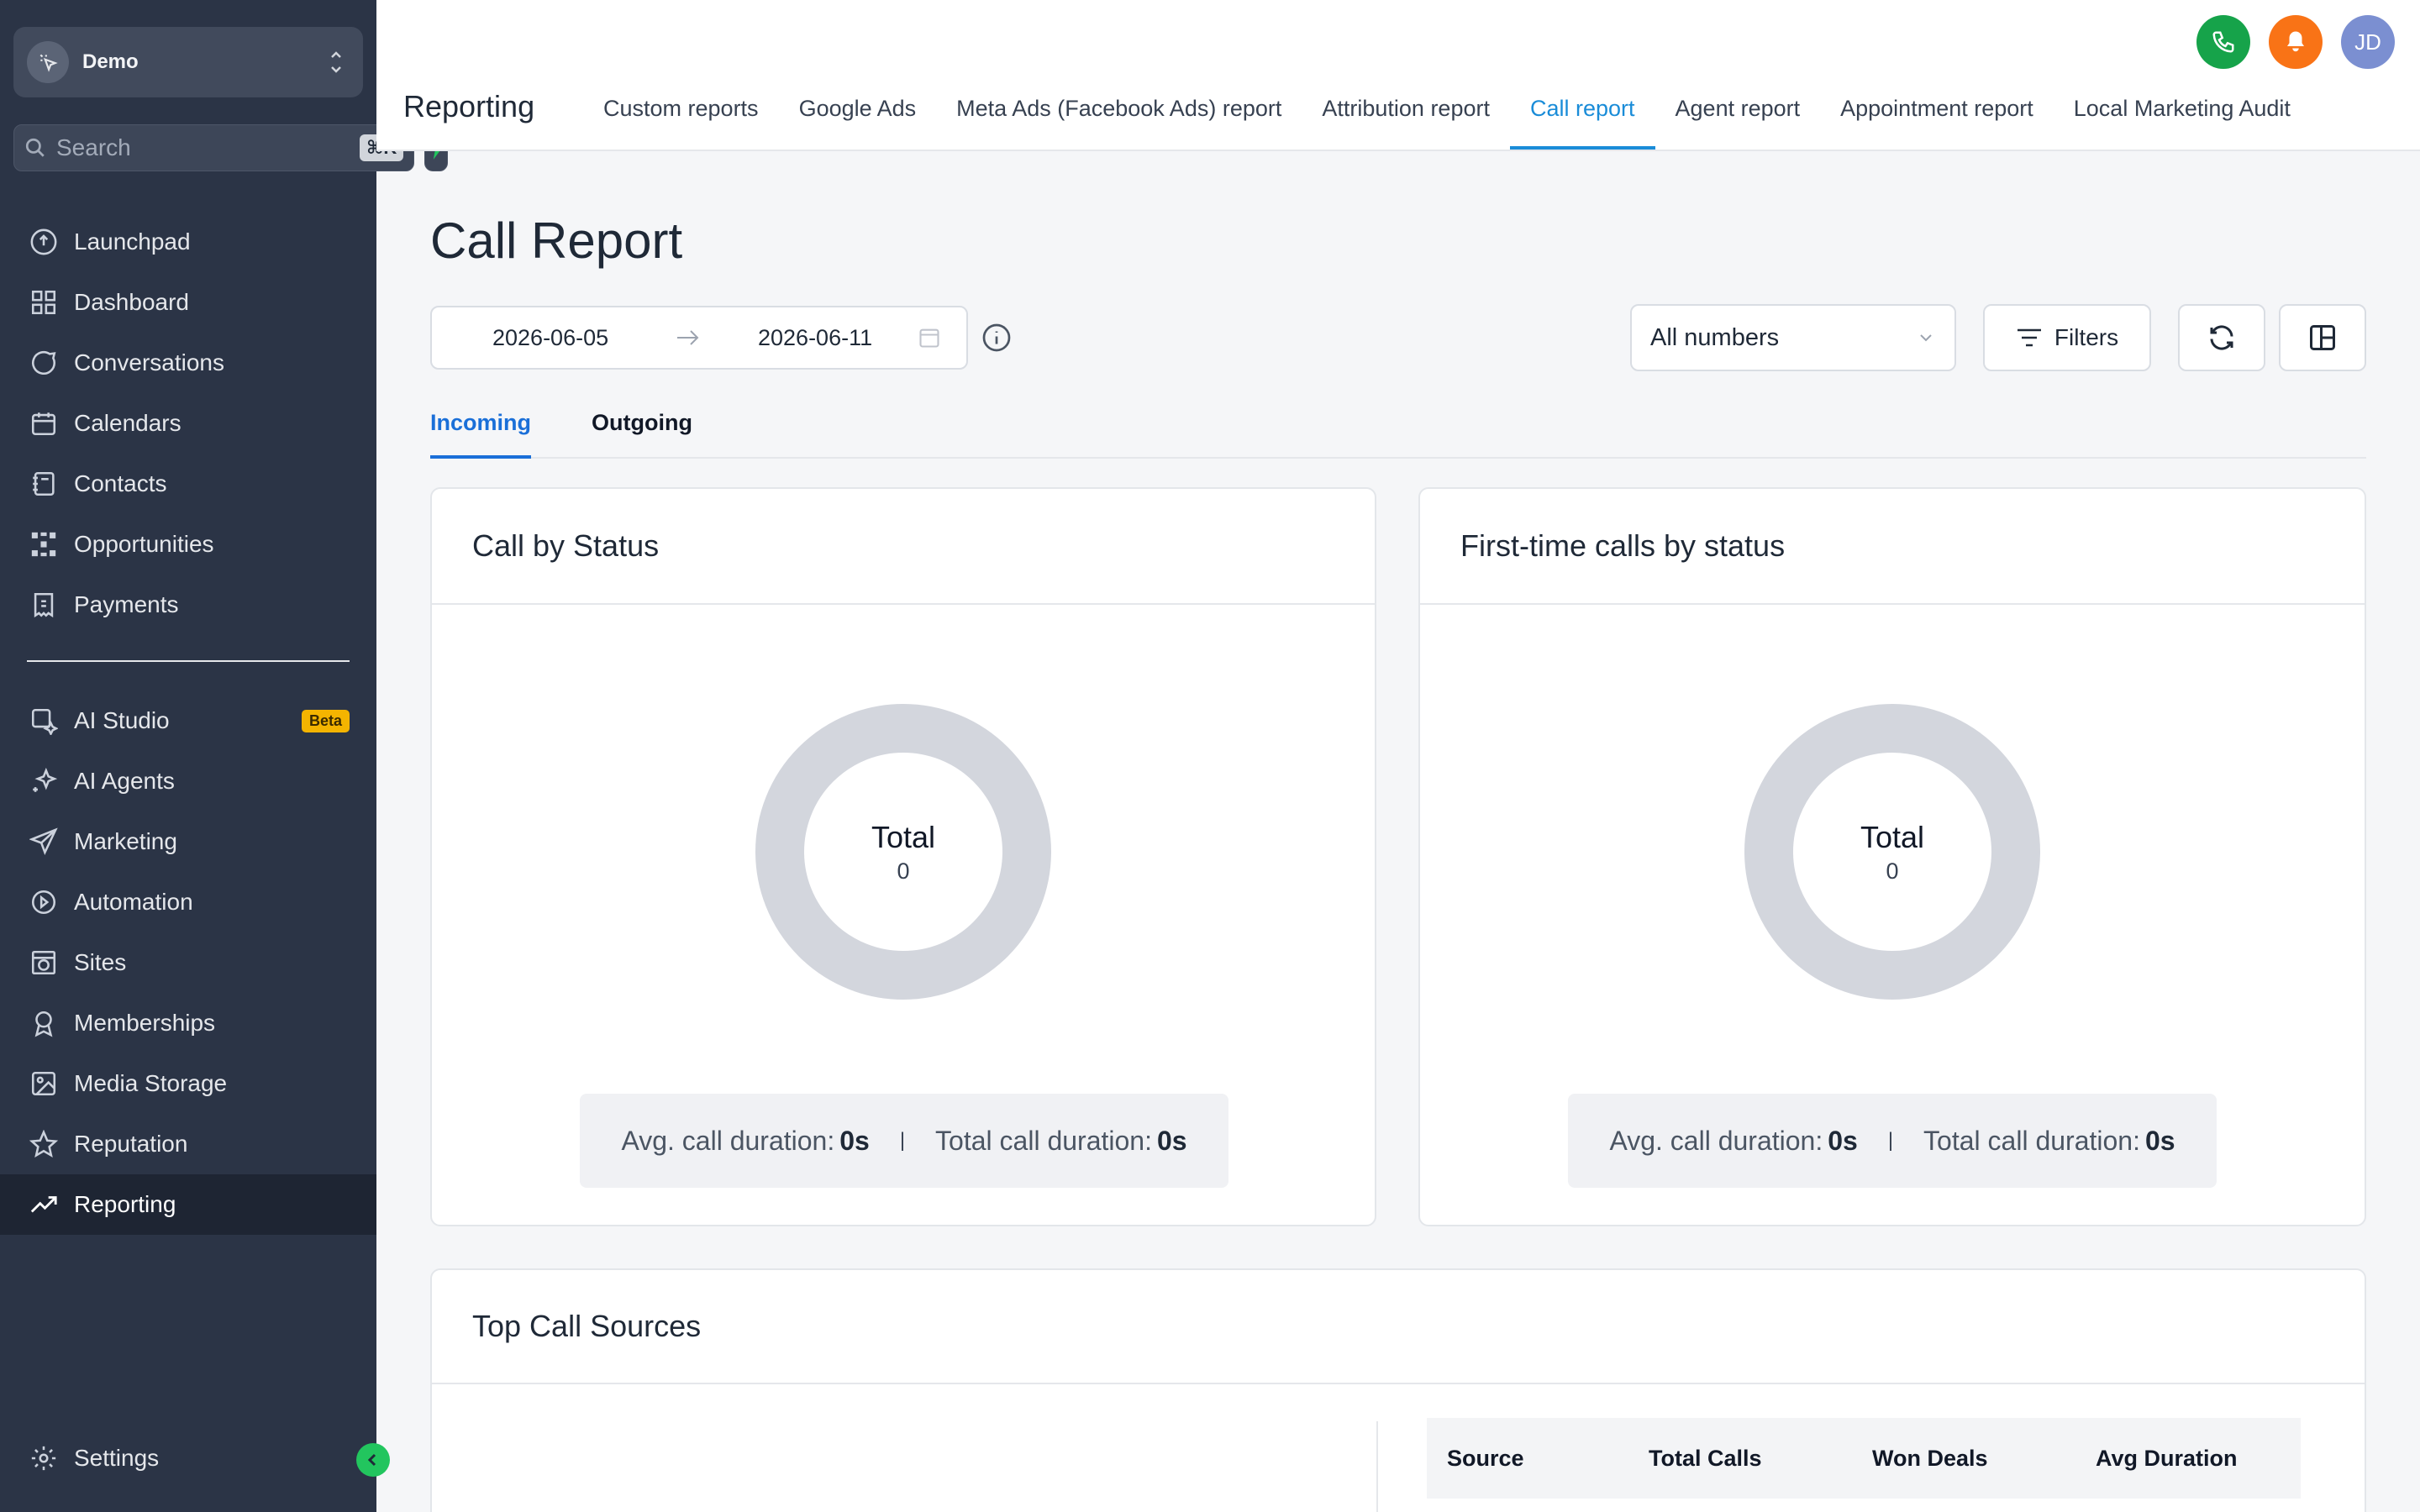 Image resolution: width=2420 pixels, height=1512 pixels. I want to click on section-title: Reporting, so click(469, 106).